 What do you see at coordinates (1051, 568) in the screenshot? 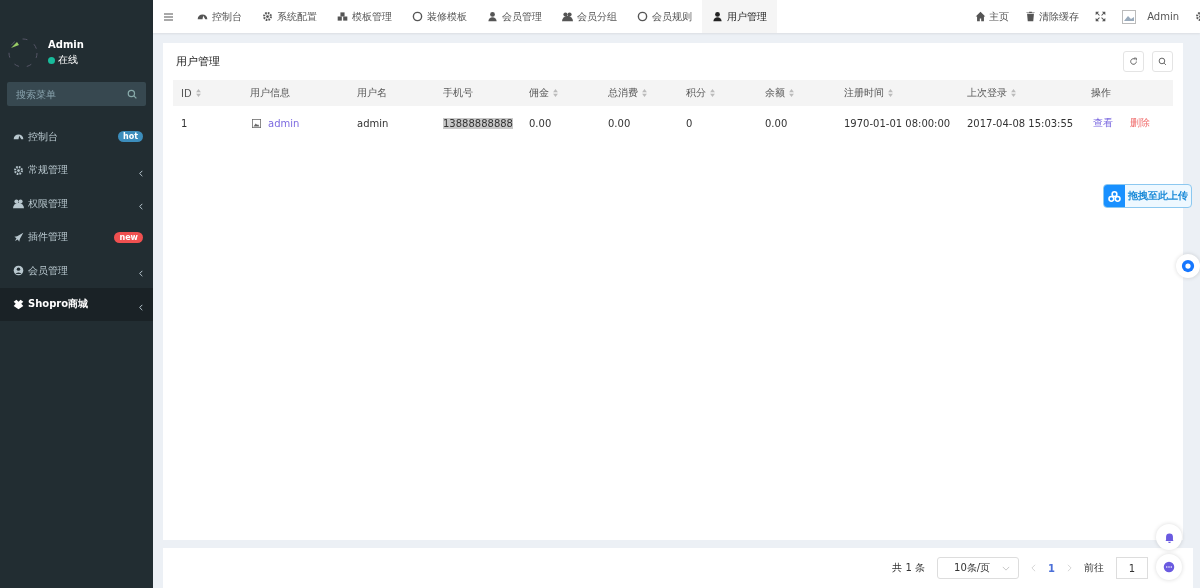
I see `page-number: 1` at bounding box center [1051, 568].